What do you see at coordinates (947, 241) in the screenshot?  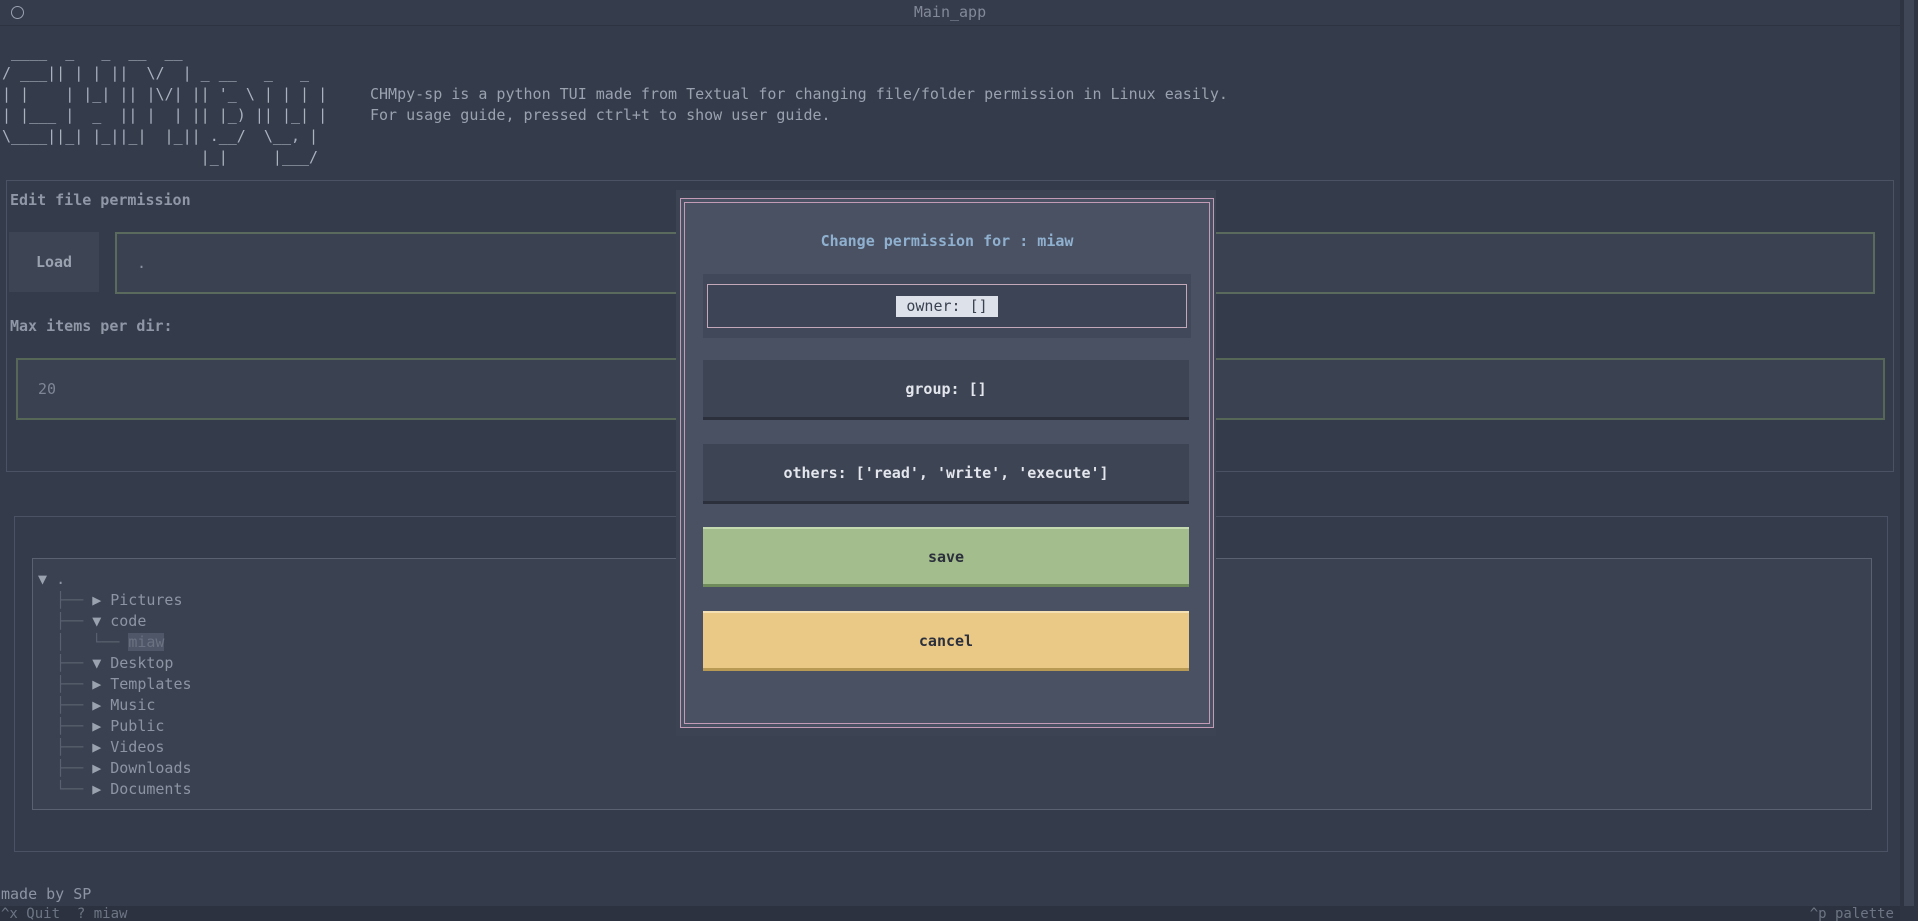 I see `dialog-title: Change permission for : miaw` at bounding box center [947, 241].